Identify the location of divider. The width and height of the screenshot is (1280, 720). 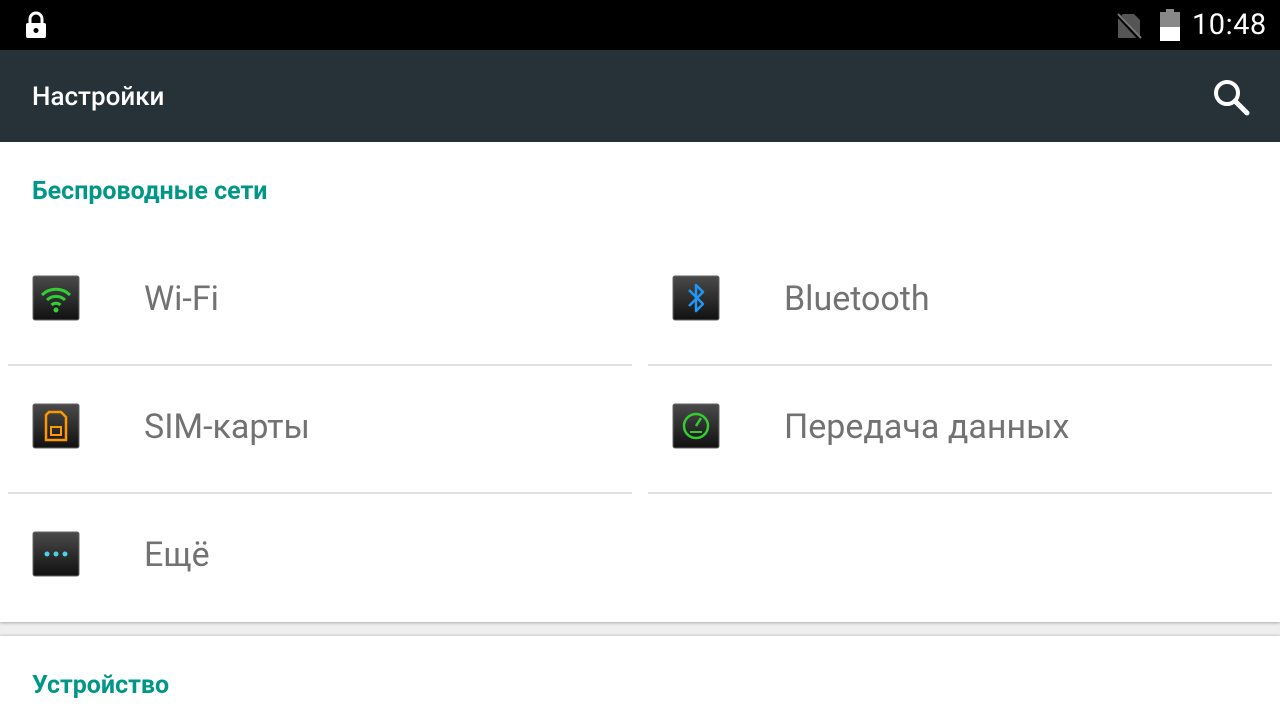
(960, 493).